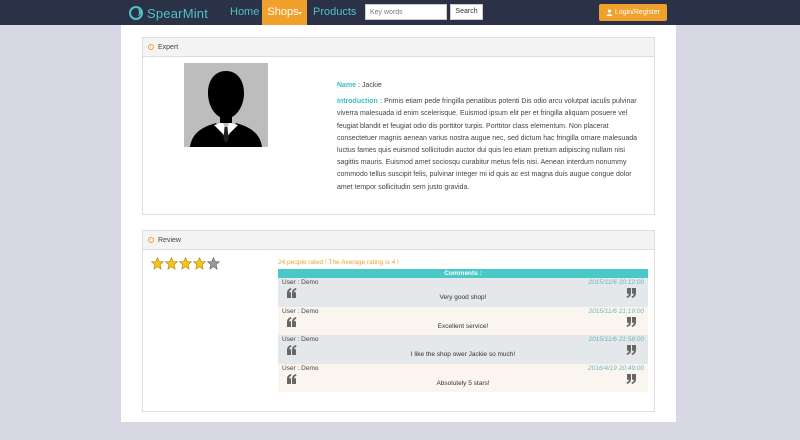 The height and width of the screenshot is (440, 800). I want to click on mint-logo-icon, so click(136, 13).